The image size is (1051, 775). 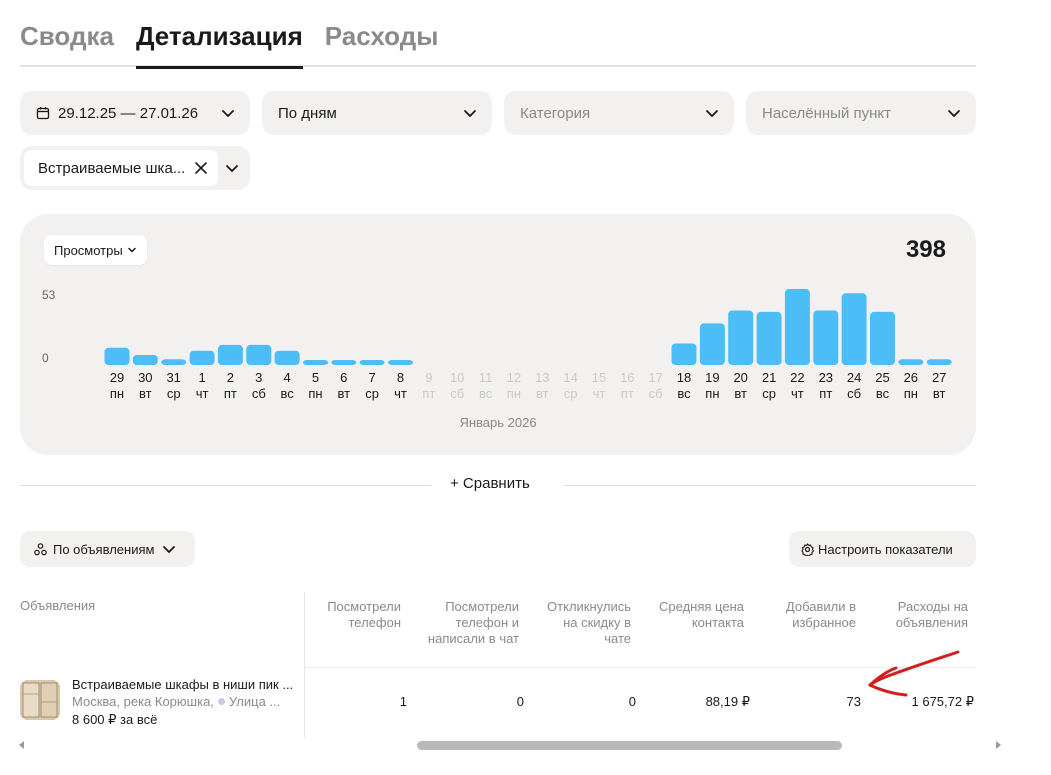 I want to click on column-header-phone-and-chat: Посмотрели телефон и написали в чат, so click(x=468, y=623).